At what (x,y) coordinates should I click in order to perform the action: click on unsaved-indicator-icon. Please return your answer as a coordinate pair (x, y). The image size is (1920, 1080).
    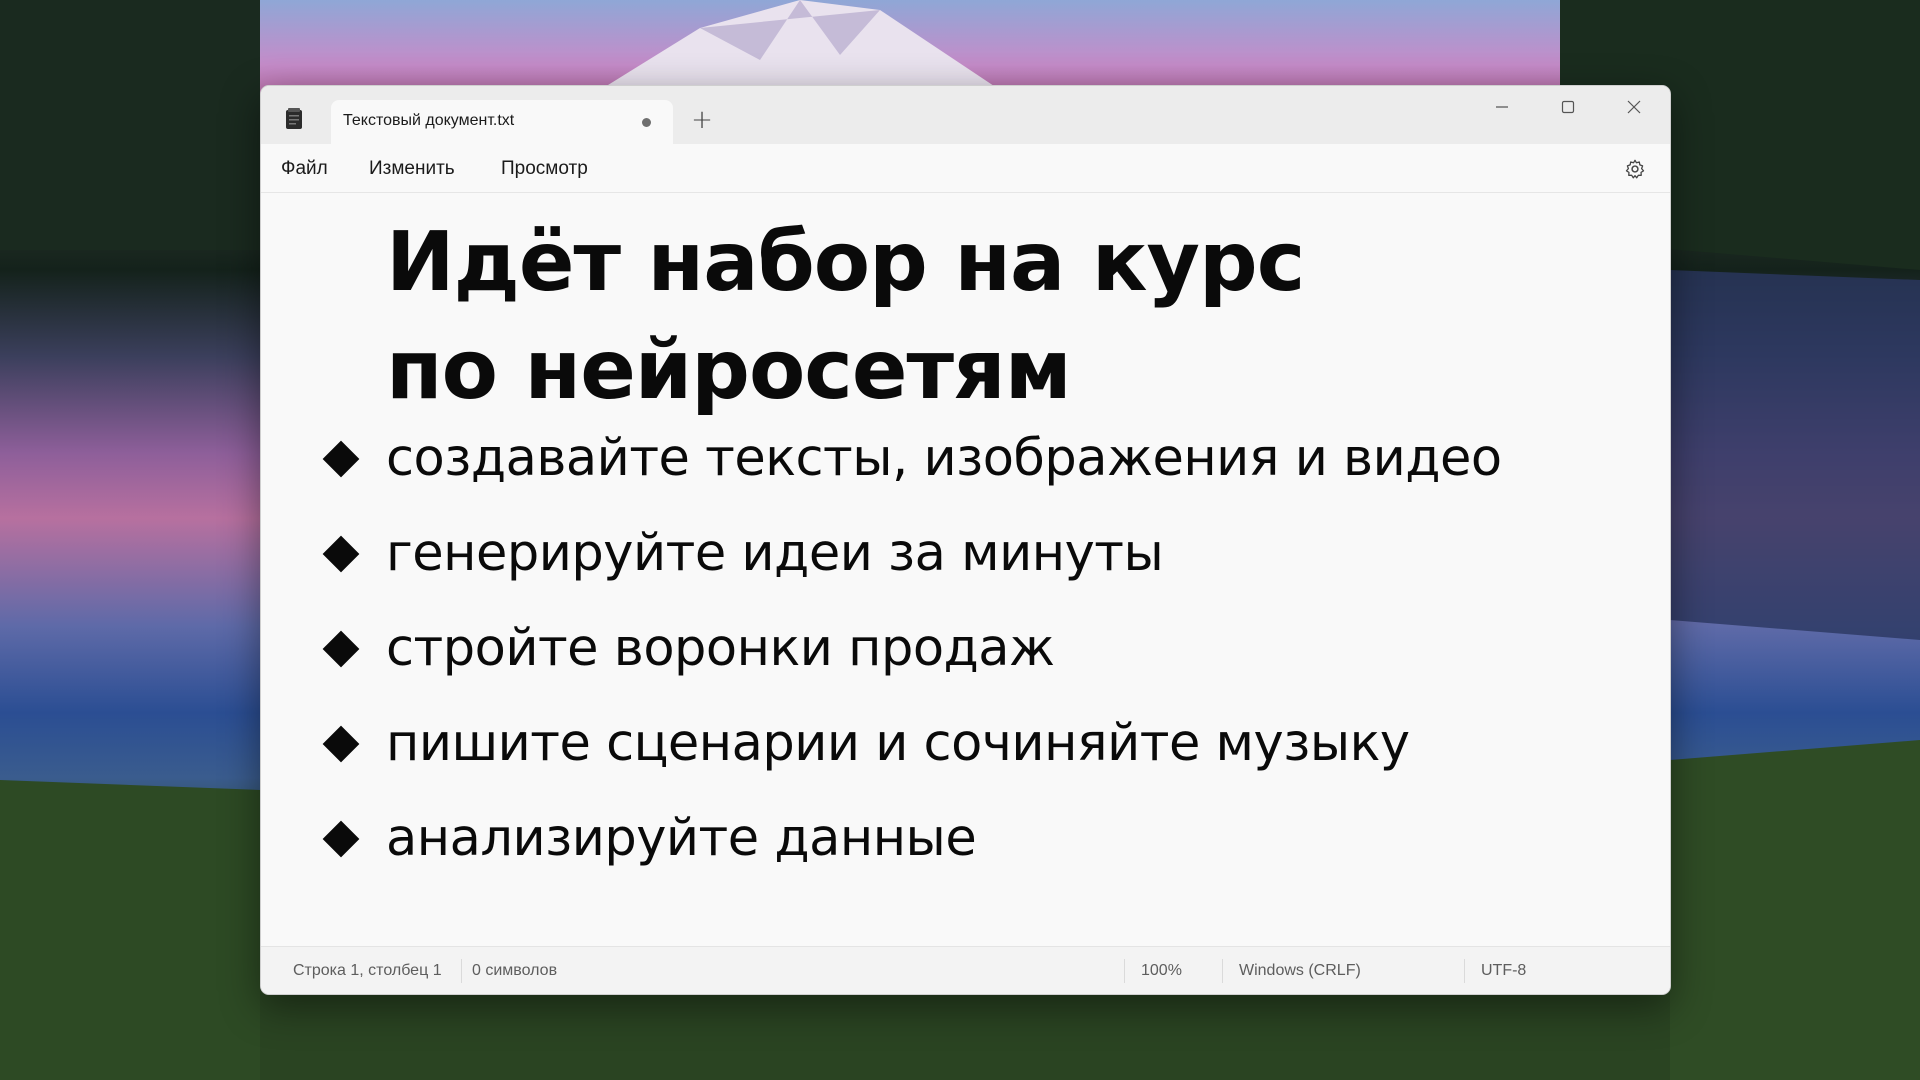
    Looking at the image, I should click on (646, 122).